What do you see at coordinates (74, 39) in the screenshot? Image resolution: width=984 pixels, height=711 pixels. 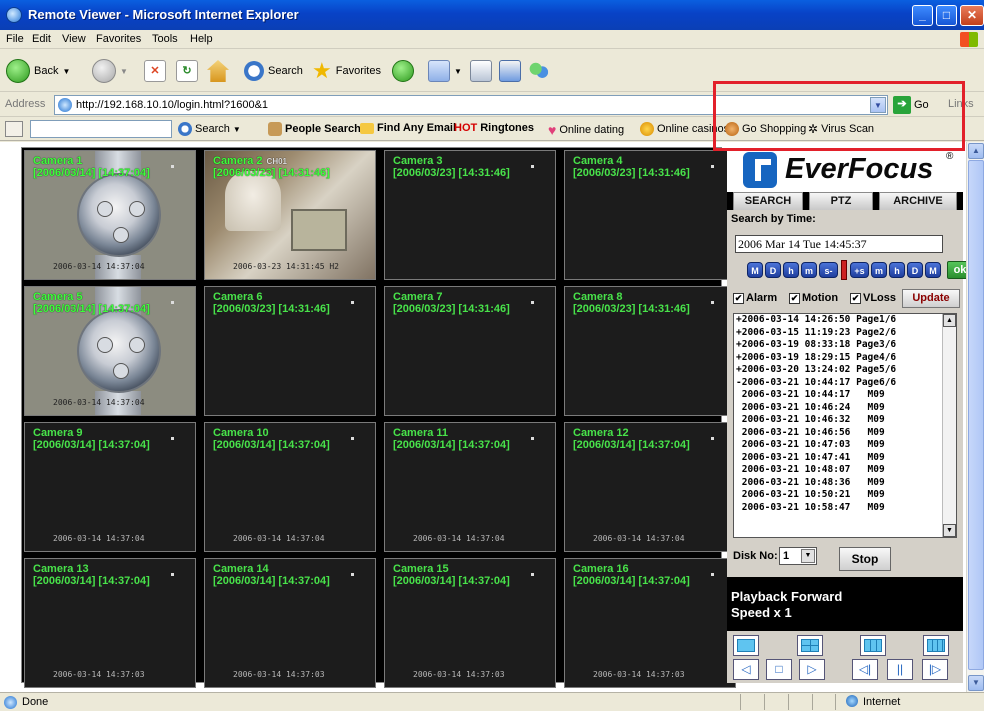 I see `menu-view: View` at bounding box center [74, 39].